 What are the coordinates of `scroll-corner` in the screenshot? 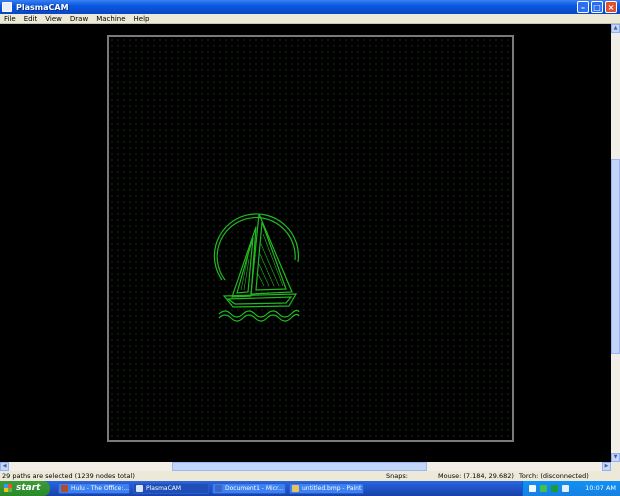 It's located at (615, 466).